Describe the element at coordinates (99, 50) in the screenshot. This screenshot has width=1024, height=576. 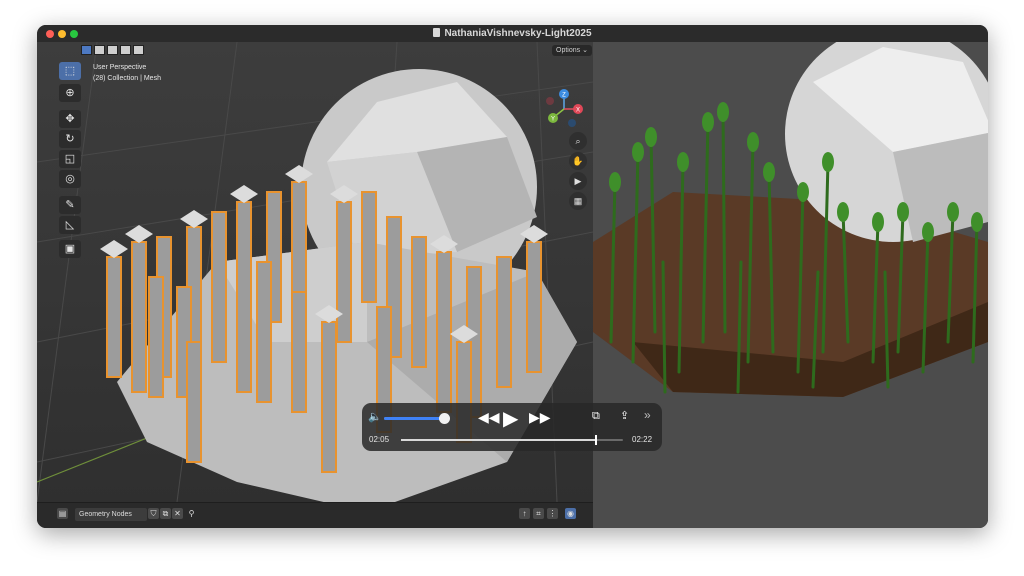
I see `select-extend-icon` at that location.